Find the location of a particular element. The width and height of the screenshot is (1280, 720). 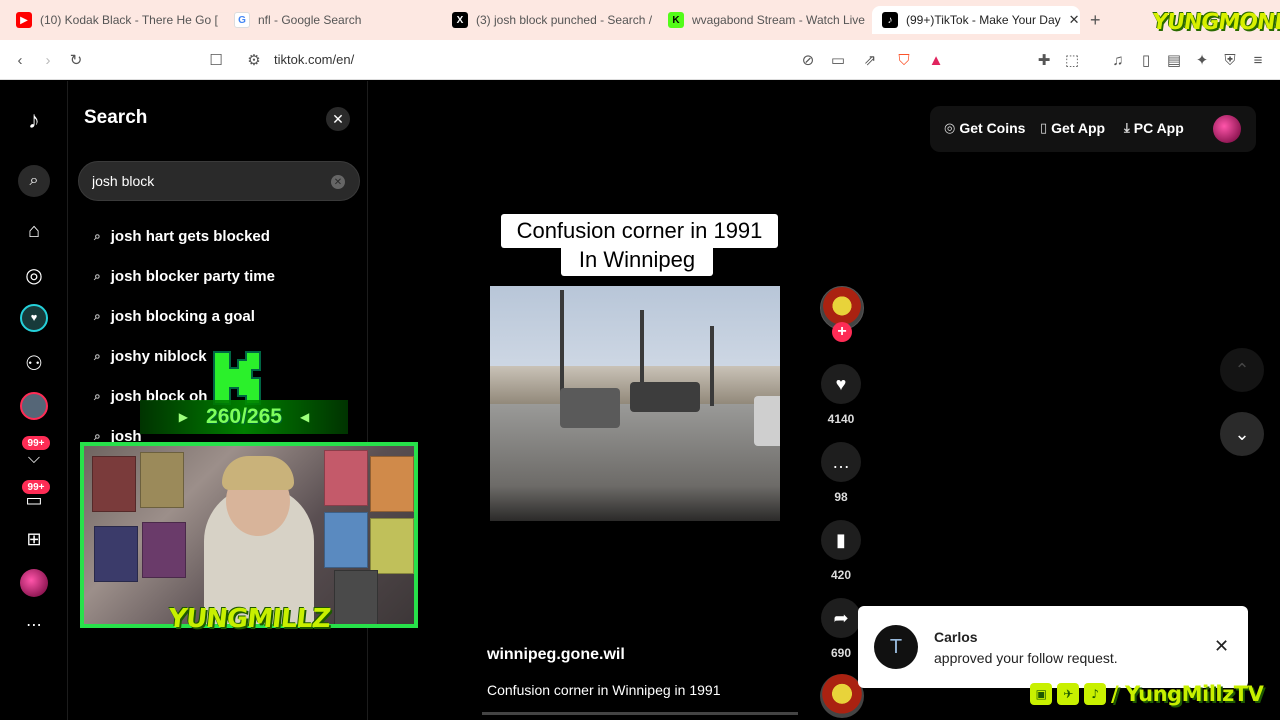

share-icon: ⇗ is located at coordinates (870, 60).